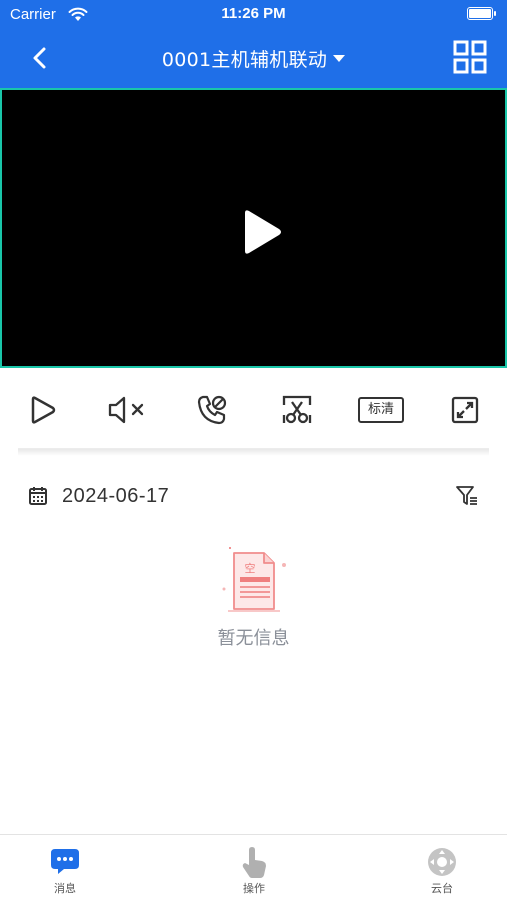 The image size is (507, 900). Describe the element at coordinates (261, 232) in the screenshot. I see `play-icon` at that location.